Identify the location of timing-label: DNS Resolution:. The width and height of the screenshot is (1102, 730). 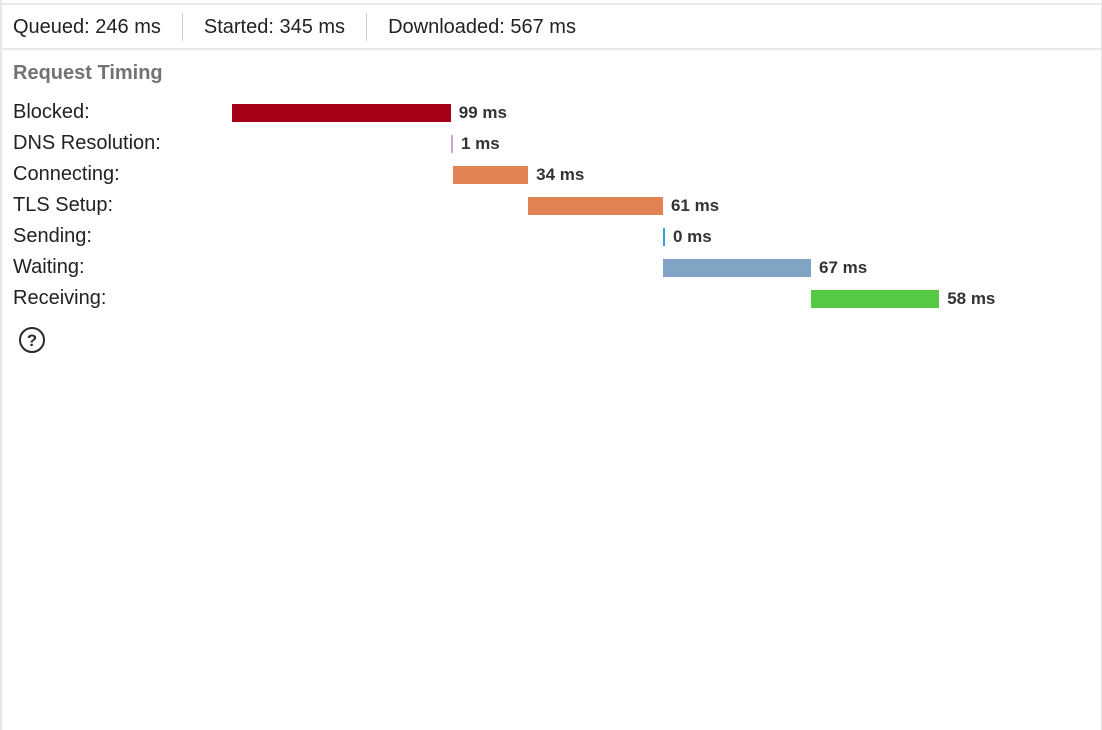
(87, 143).